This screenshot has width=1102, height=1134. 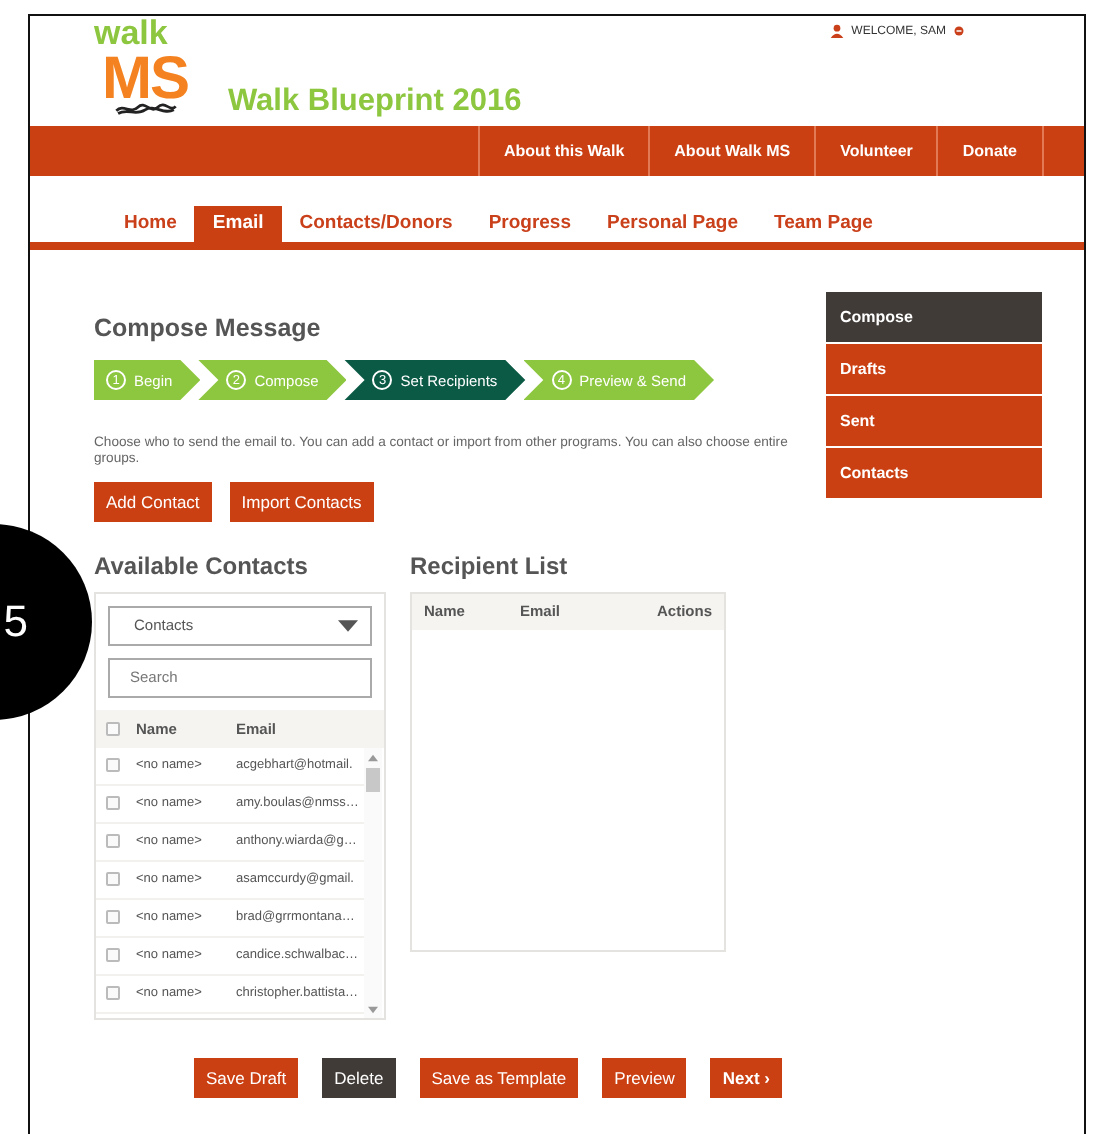 I want to click on section-heading: Available Contacts, so click(x=202, y=565).